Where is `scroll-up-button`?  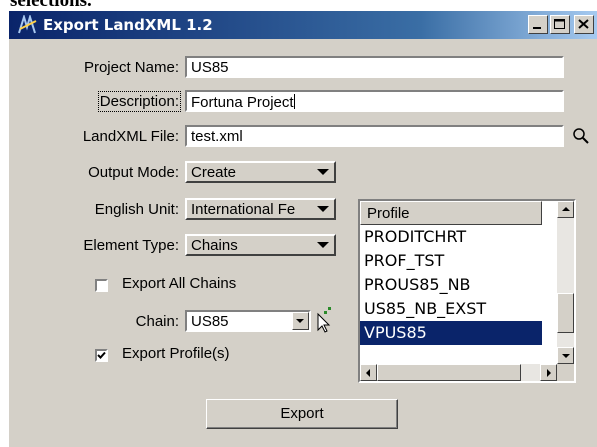
scroll-up-button is located at coordinates (565, 209).